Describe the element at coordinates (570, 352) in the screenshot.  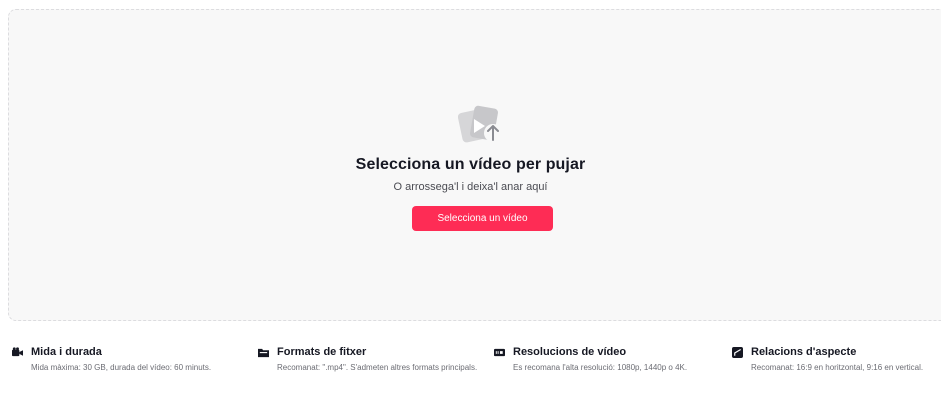
I see `info-title: Resolucions de vídeo` at that location.